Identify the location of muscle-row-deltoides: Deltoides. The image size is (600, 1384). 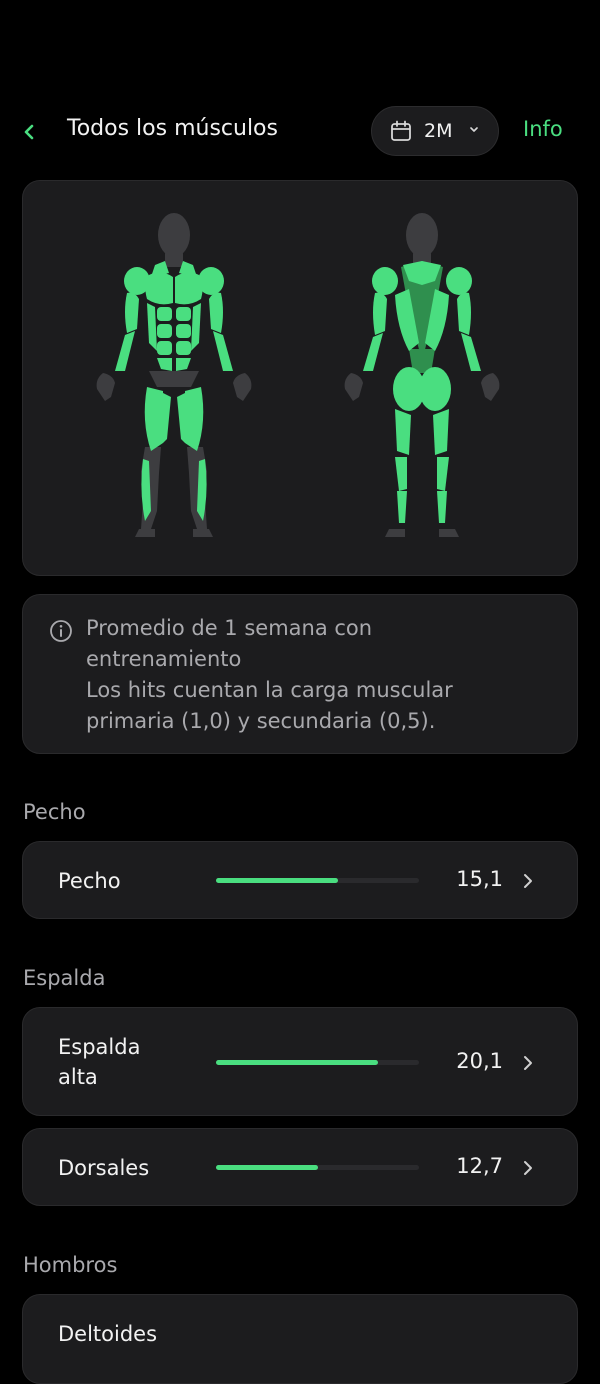
(300, 1339).